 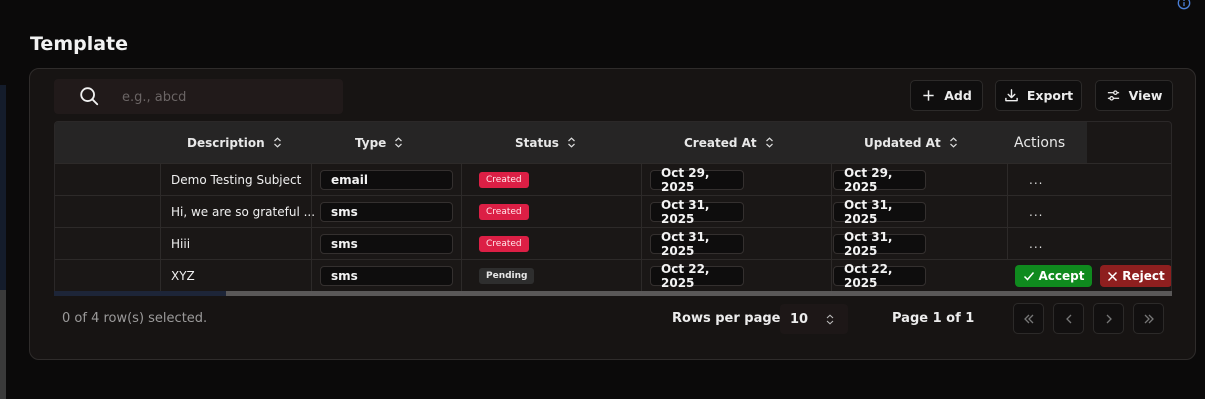 I want to click on plus-icon, so click(x=928, y=95).